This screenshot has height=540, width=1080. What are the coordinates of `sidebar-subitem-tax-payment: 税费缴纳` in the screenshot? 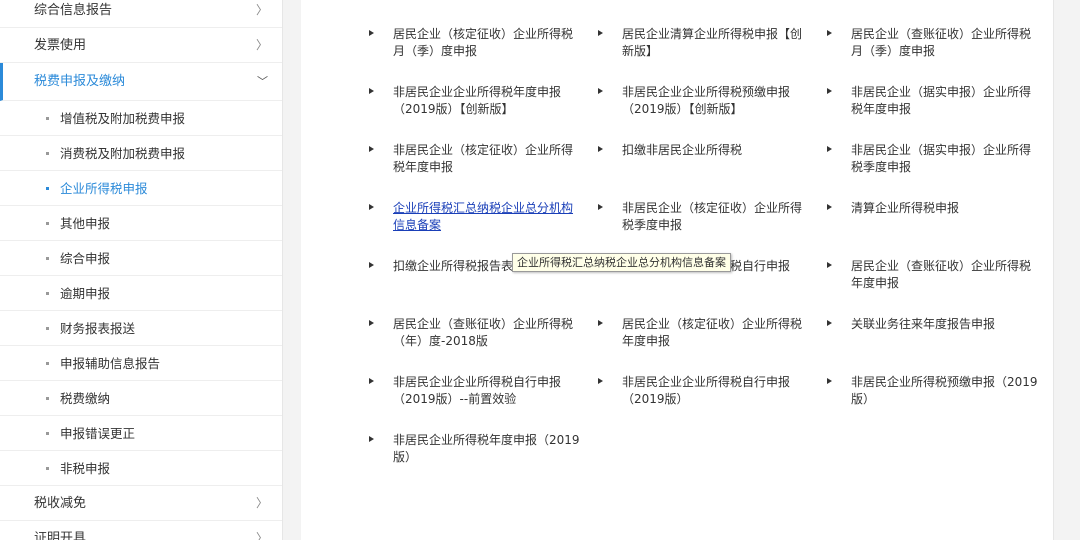 It's located at (141, 398).